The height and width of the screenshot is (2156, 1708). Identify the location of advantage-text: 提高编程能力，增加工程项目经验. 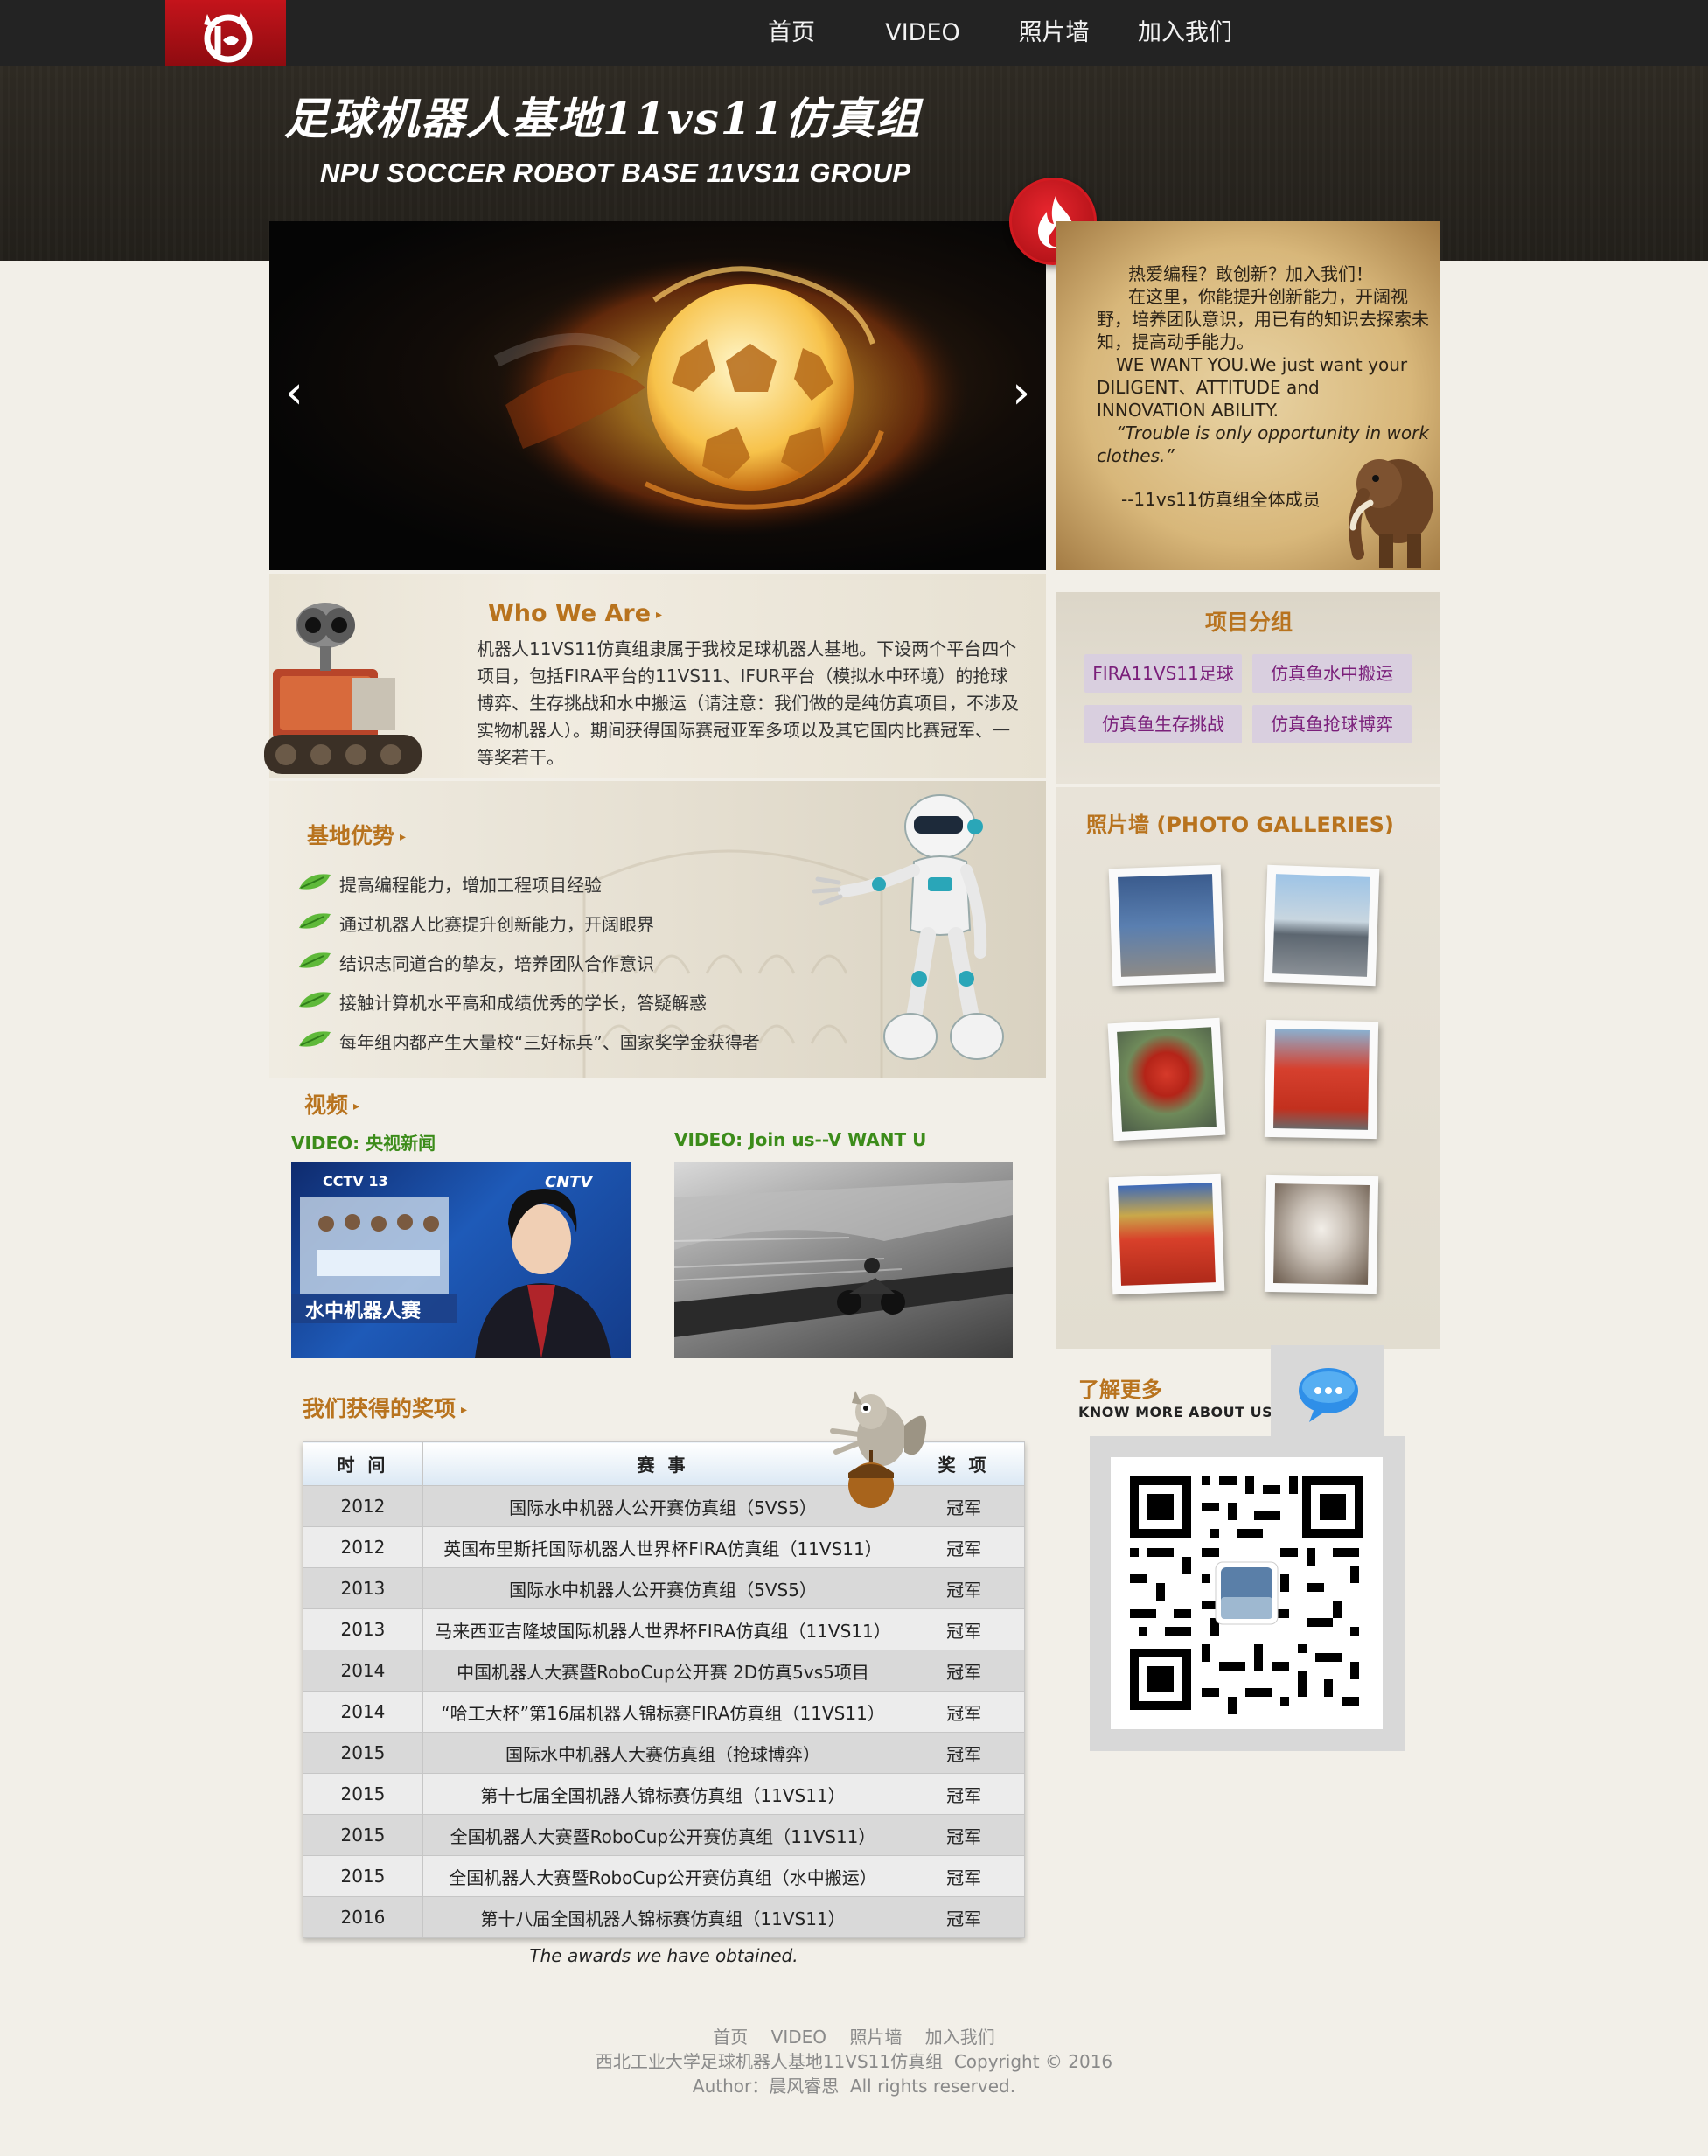
(470, 885).